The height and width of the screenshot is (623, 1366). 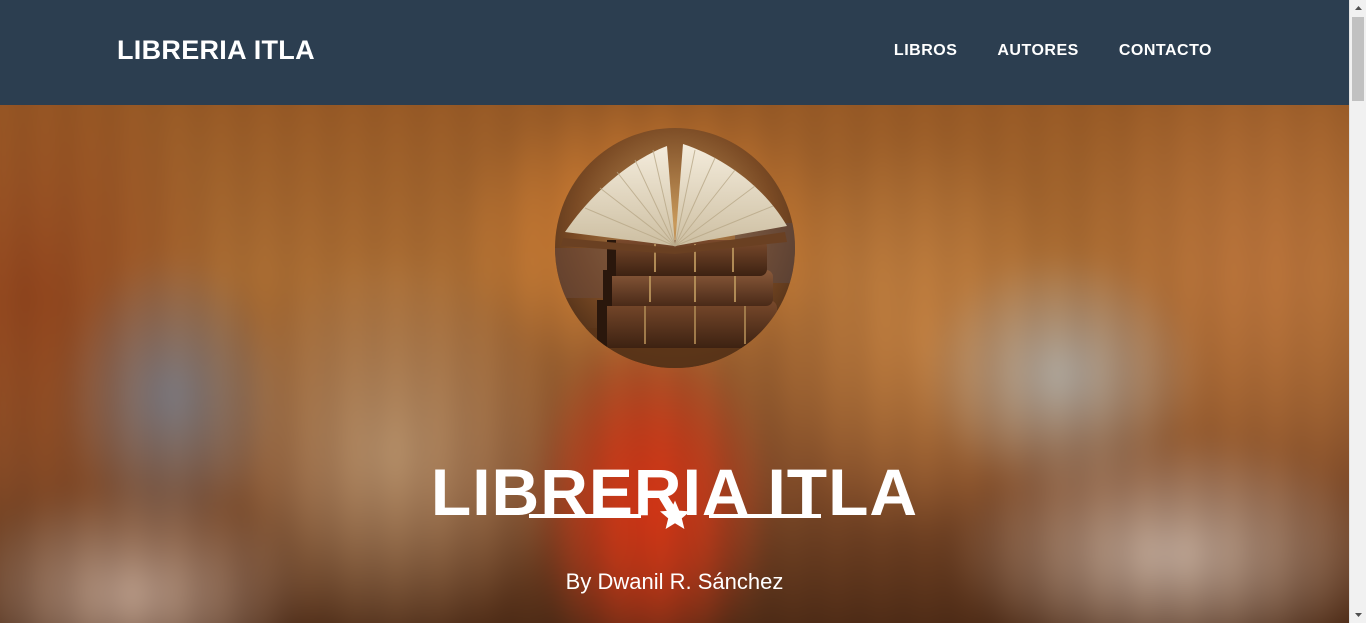 What do you see at coordinates (1357, 311) in the screenshot?
I see `vertical-scrollbar` at bounding box center [1357, 311].